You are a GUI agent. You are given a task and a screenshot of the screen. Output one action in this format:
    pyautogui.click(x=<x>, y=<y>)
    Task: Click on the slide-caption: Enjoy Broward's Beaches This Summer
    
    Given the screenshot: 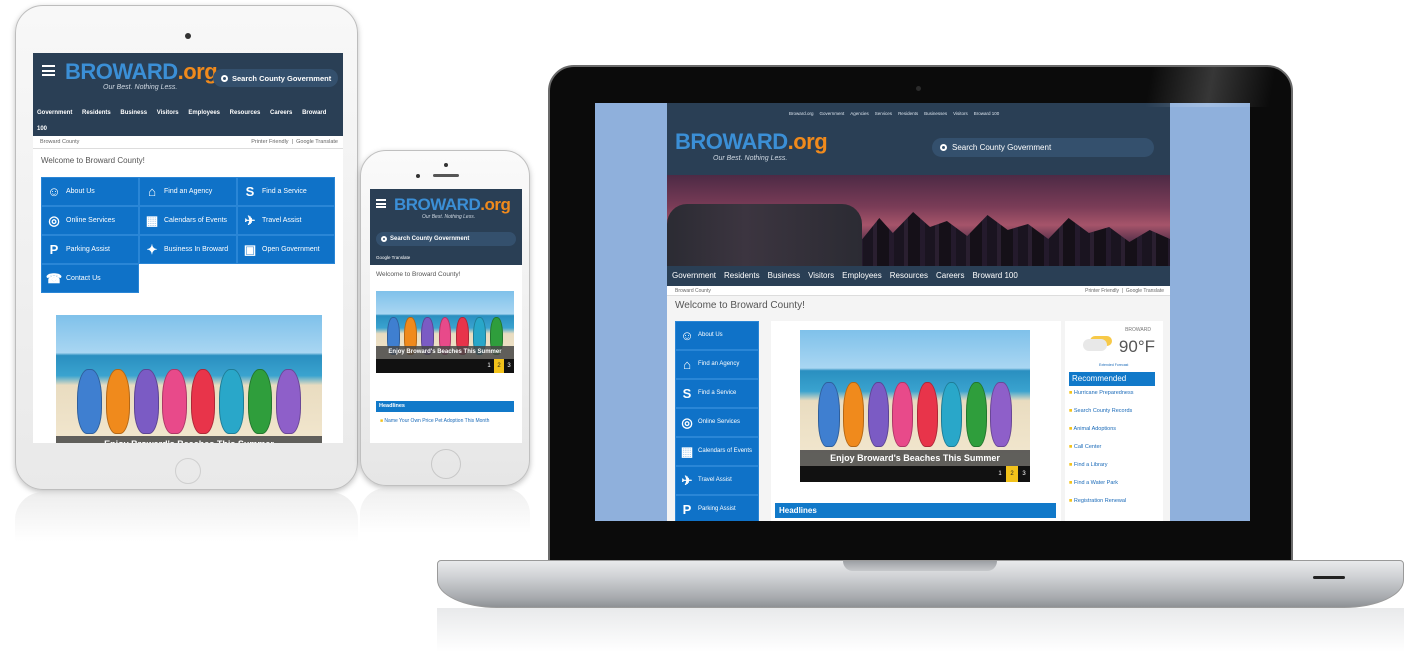 What is the action you would take?
    pyautogui.click(x=189, y=439)
    